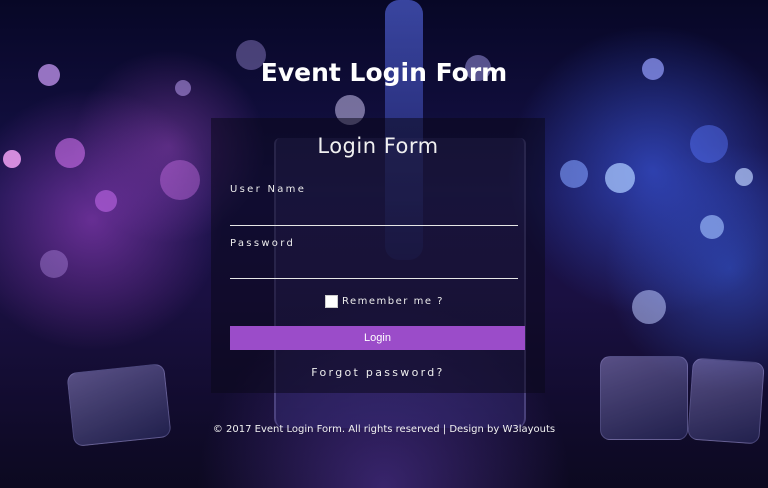 The height and width of the screenshot is (488, 768). I want to click on page-title: Event Login Form, so click(384, 72).